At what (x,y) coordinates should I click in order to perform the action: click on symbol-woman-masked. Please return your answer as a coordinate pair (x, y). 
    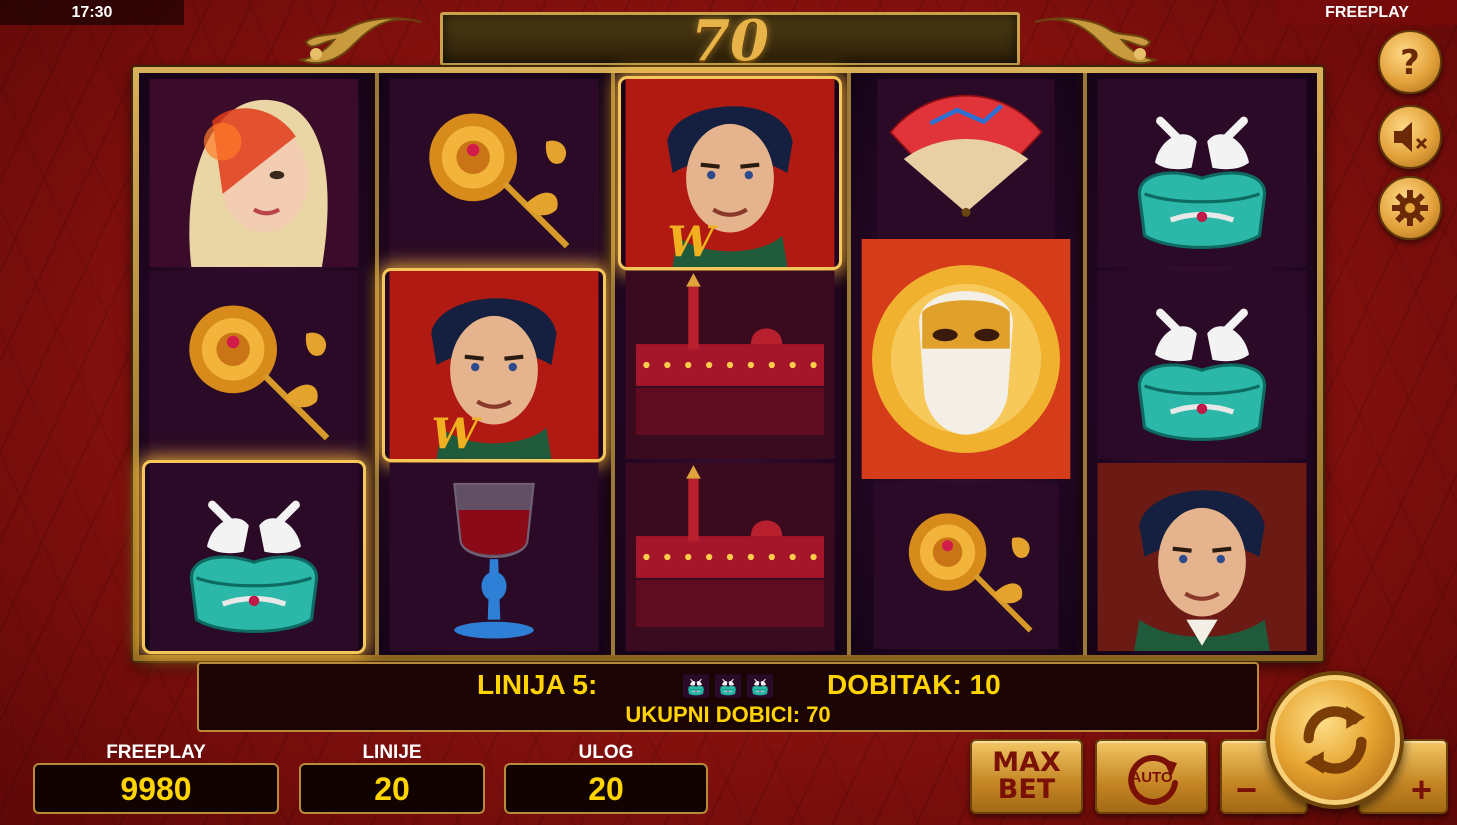
    Looking at the image, I should click on (254, 173).